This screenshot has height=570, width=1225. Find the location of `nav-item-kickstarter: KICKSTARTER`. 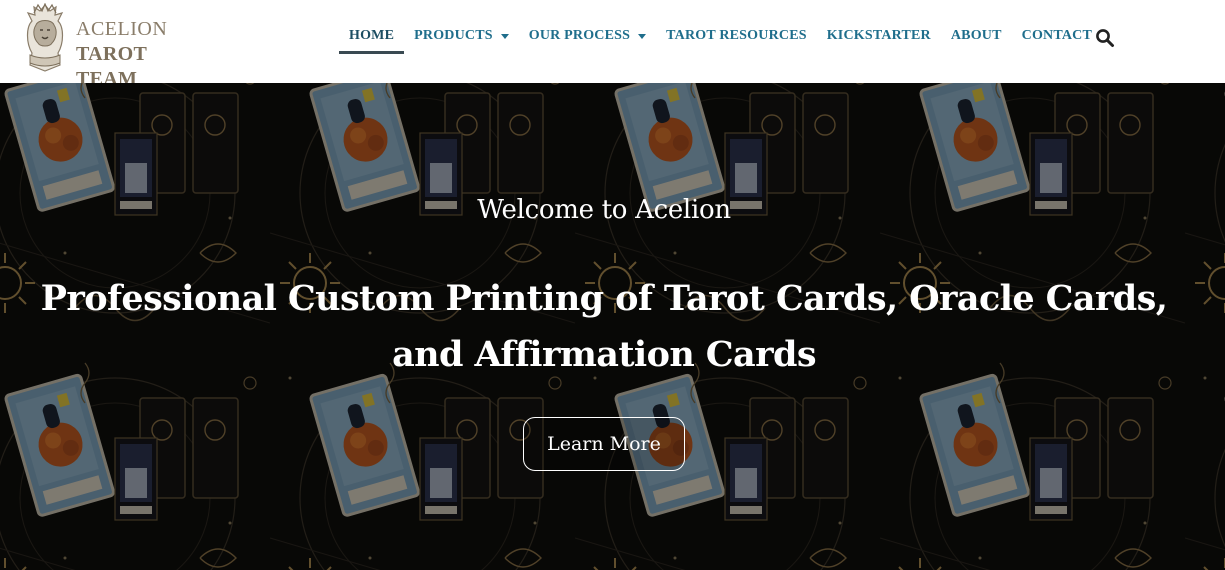

nav-item-kickstarter: KICKSTARTER is located at coordinates (879, 38).